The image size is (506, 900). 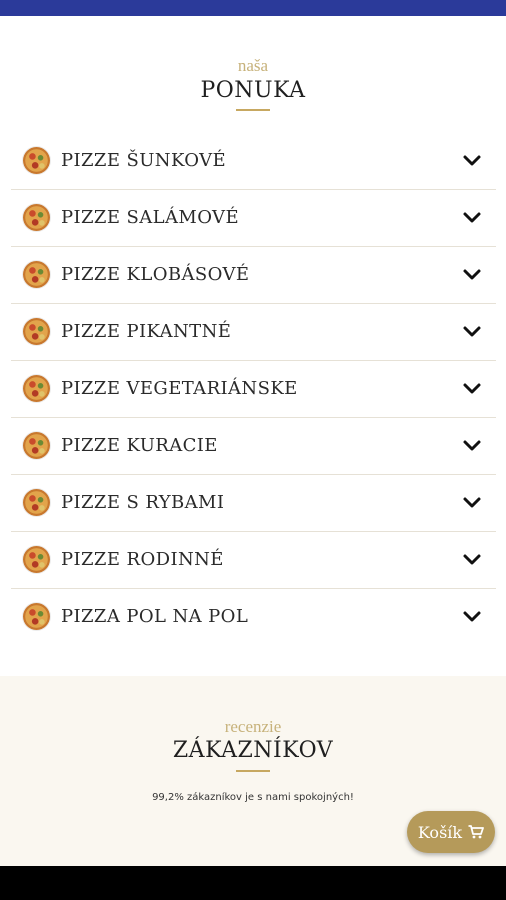 I want to click on cart-icon, so click(x=476, y=832).